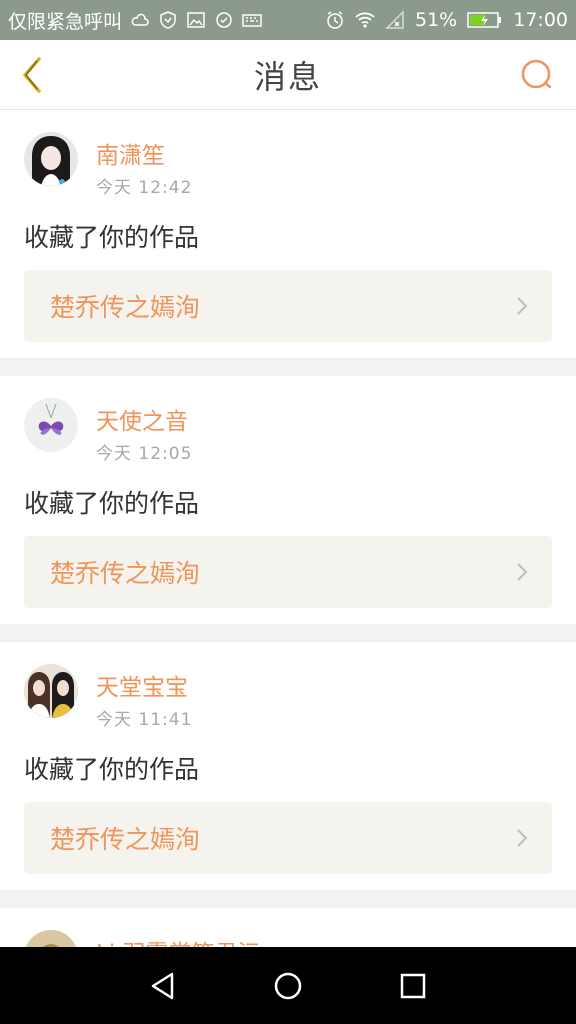 Image resolution: width=576 pixels, height=1024 pixels. I want to click on page-title: 消息, so click(287, 76).